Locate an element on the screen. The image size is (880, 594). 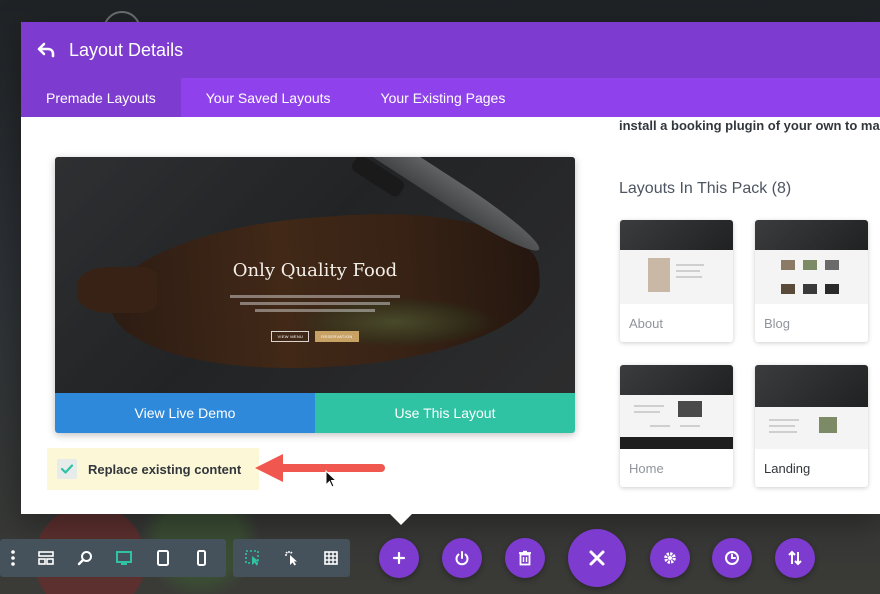
red-arrow-icon is located at coordinates (320, 468).